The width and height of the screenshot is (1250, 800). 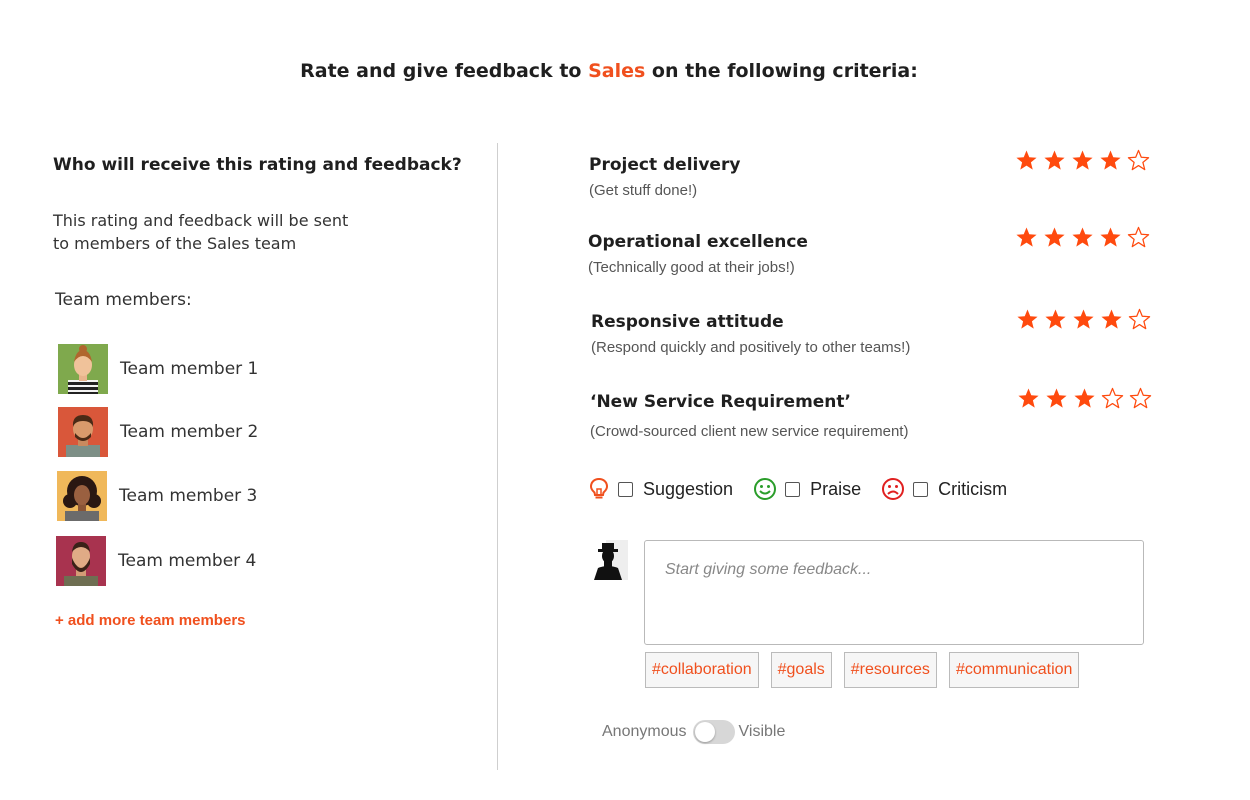 What do you see at coordinates (188, 496) in the screenshot?
I see `team-member-name: Team member 3` at bounding box center [188, 496].